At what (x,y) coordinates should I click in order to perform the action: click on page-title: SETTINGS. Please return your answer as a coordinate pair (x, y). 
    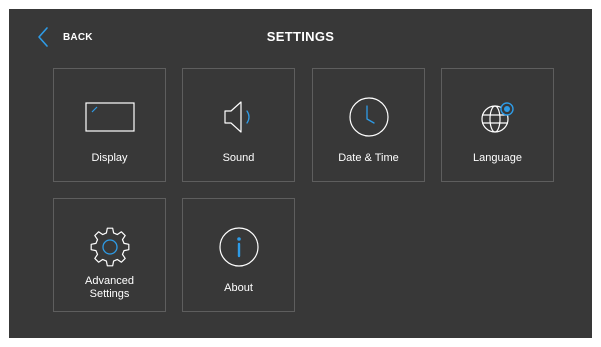
    Looking at the image, I should click on (300, 36).